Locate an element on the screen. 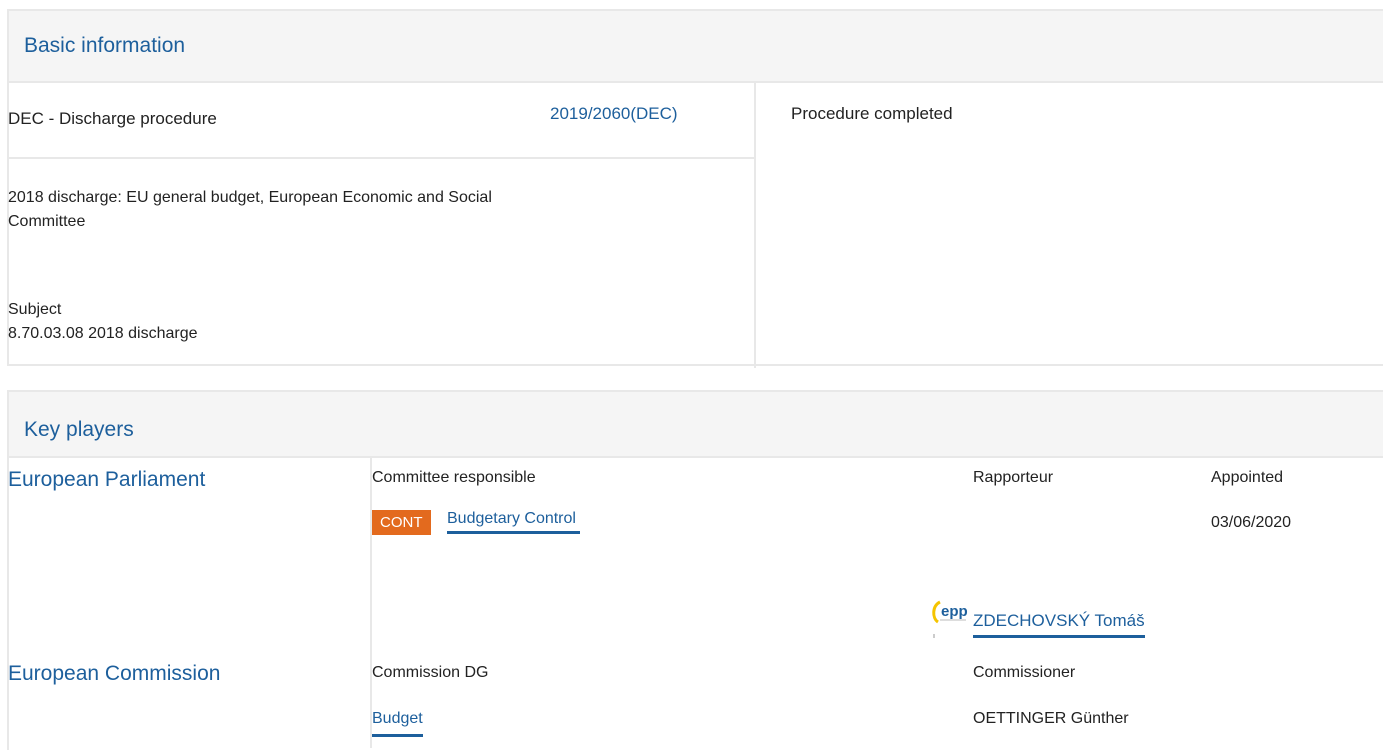 The image size is (1383, 750). panel-divider is located at coordinates (755, 224).